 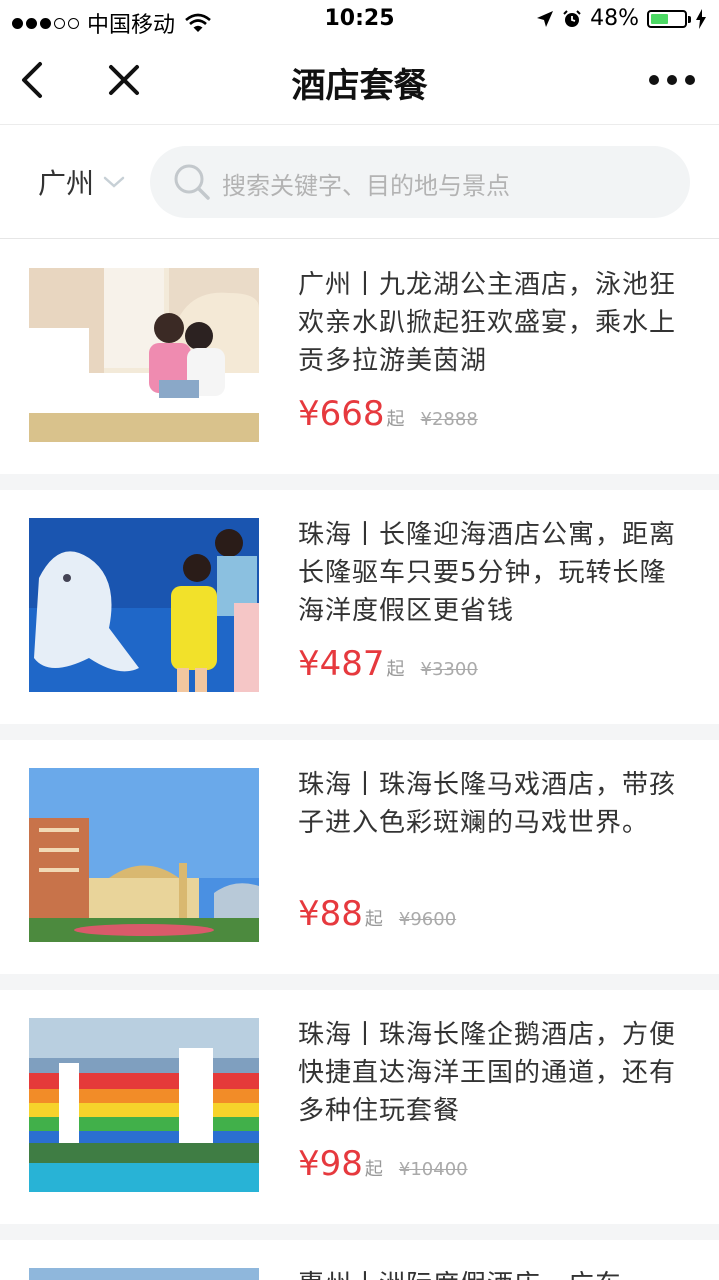 What do you see at coordinates (341, 414) in the screenshot?
I see `item-price: ¥668` at bounding box center [341, 414].